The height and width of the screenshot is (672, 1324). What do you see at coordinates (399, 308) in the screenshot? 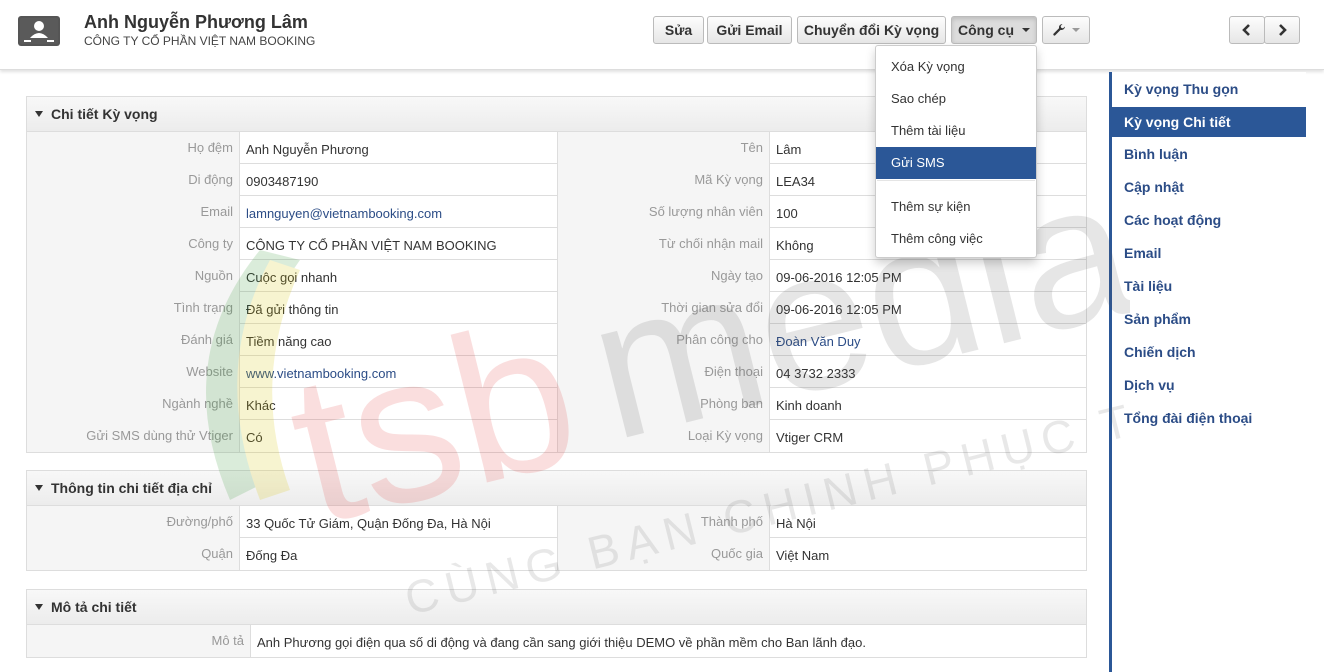
I see `field-value: Đã gửi thông tin` at bounding box center [399, 308].